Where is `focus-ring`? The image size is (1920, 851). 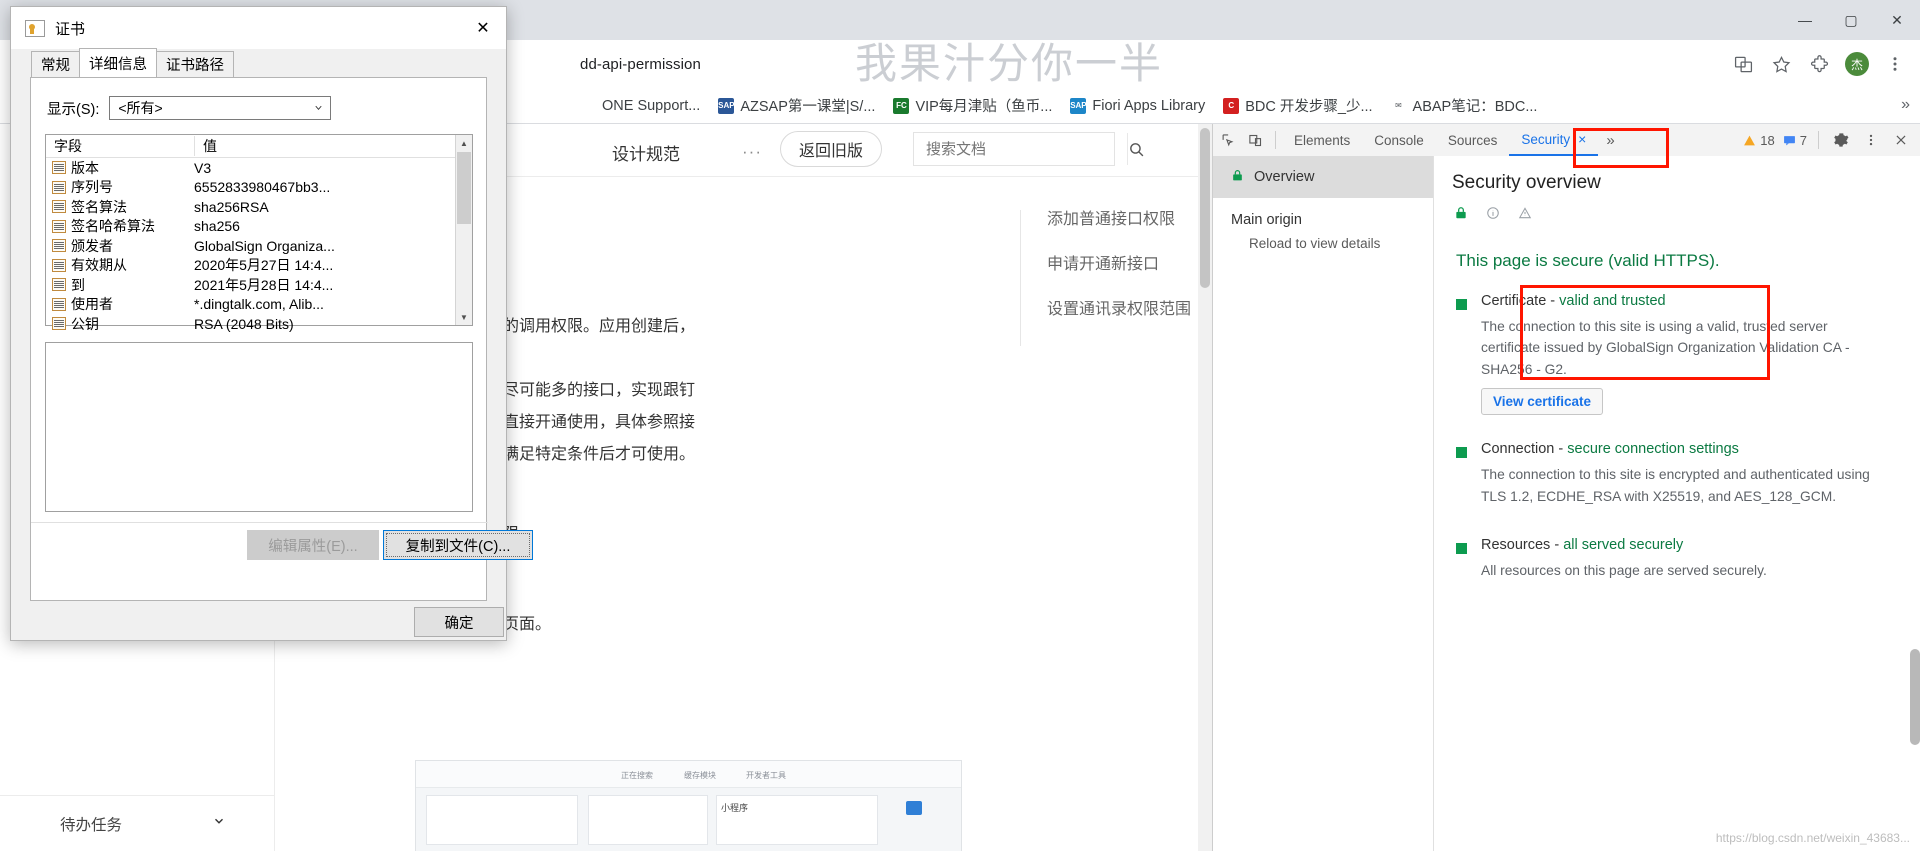
focus-ring is located at coordinates (458, 545).